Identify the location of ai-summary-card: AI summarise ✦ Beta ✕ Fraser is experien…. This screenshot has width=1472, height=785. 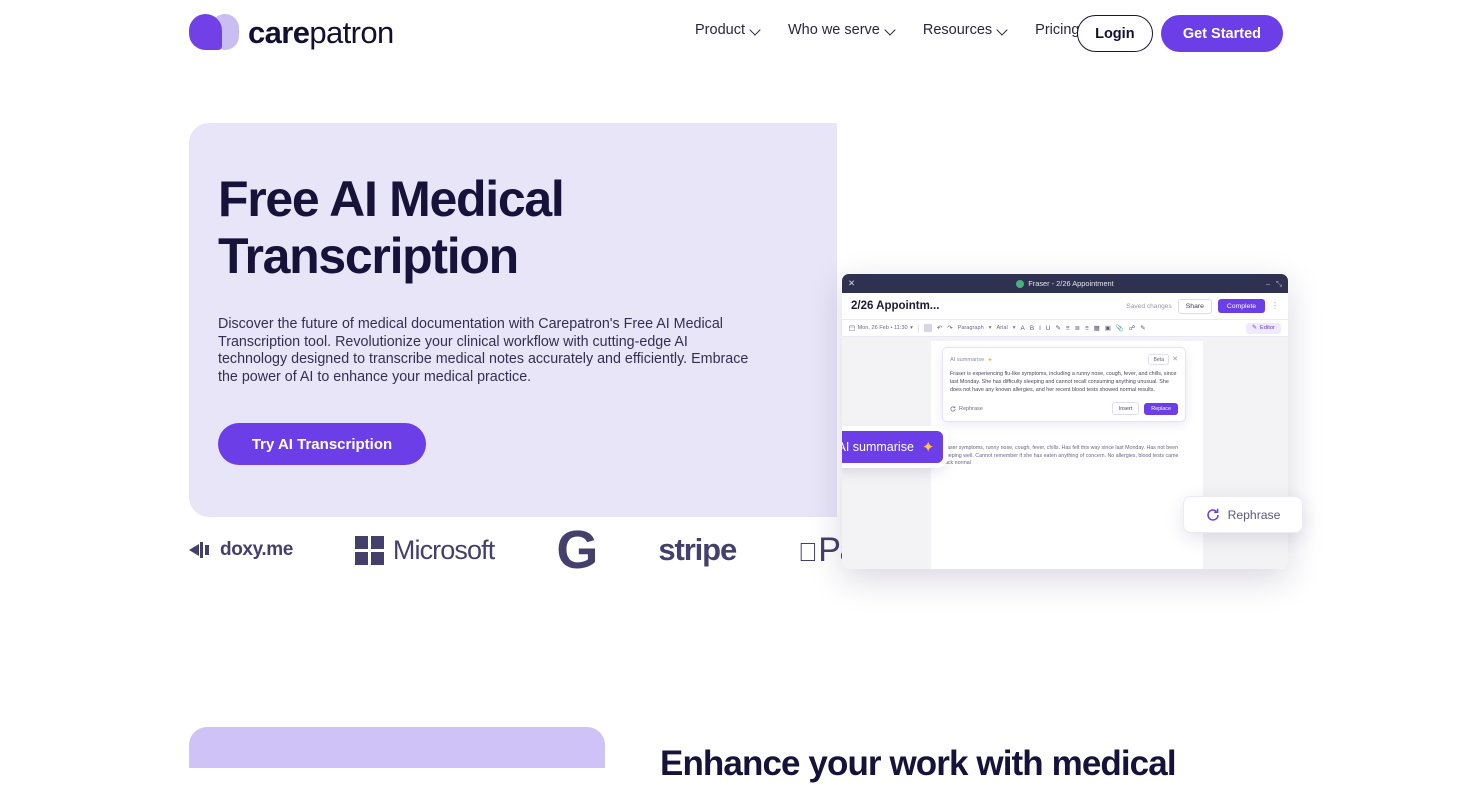
(1064, 385).